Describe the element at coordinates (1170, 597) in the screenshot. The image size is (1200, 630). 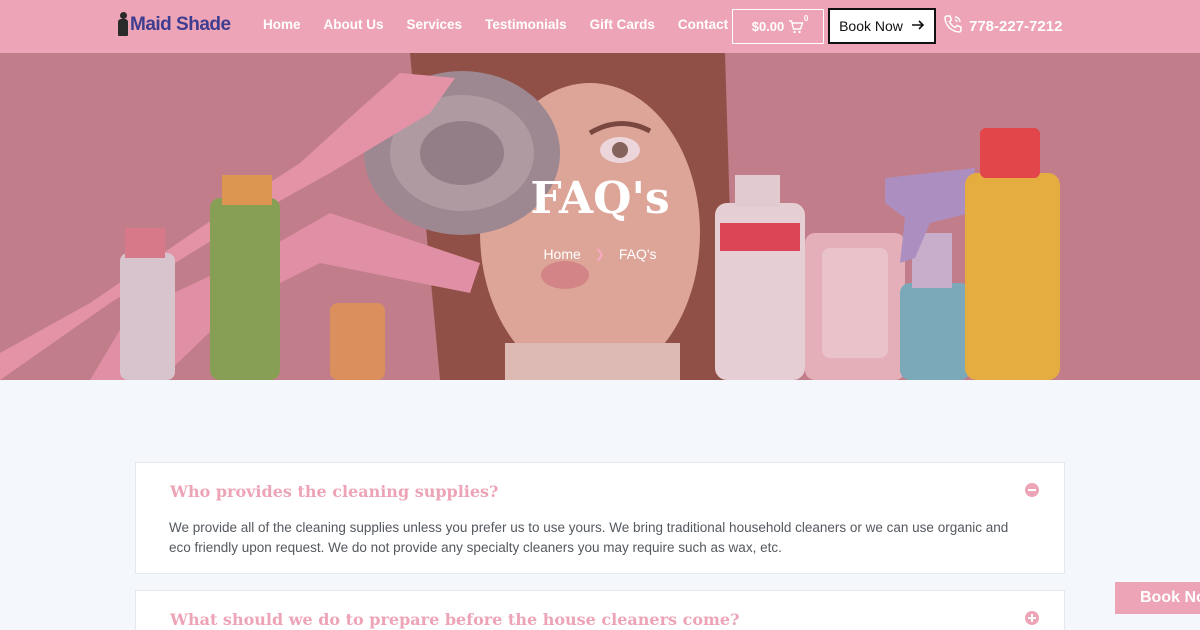
I see `floating-book-label: Book No` at that location.